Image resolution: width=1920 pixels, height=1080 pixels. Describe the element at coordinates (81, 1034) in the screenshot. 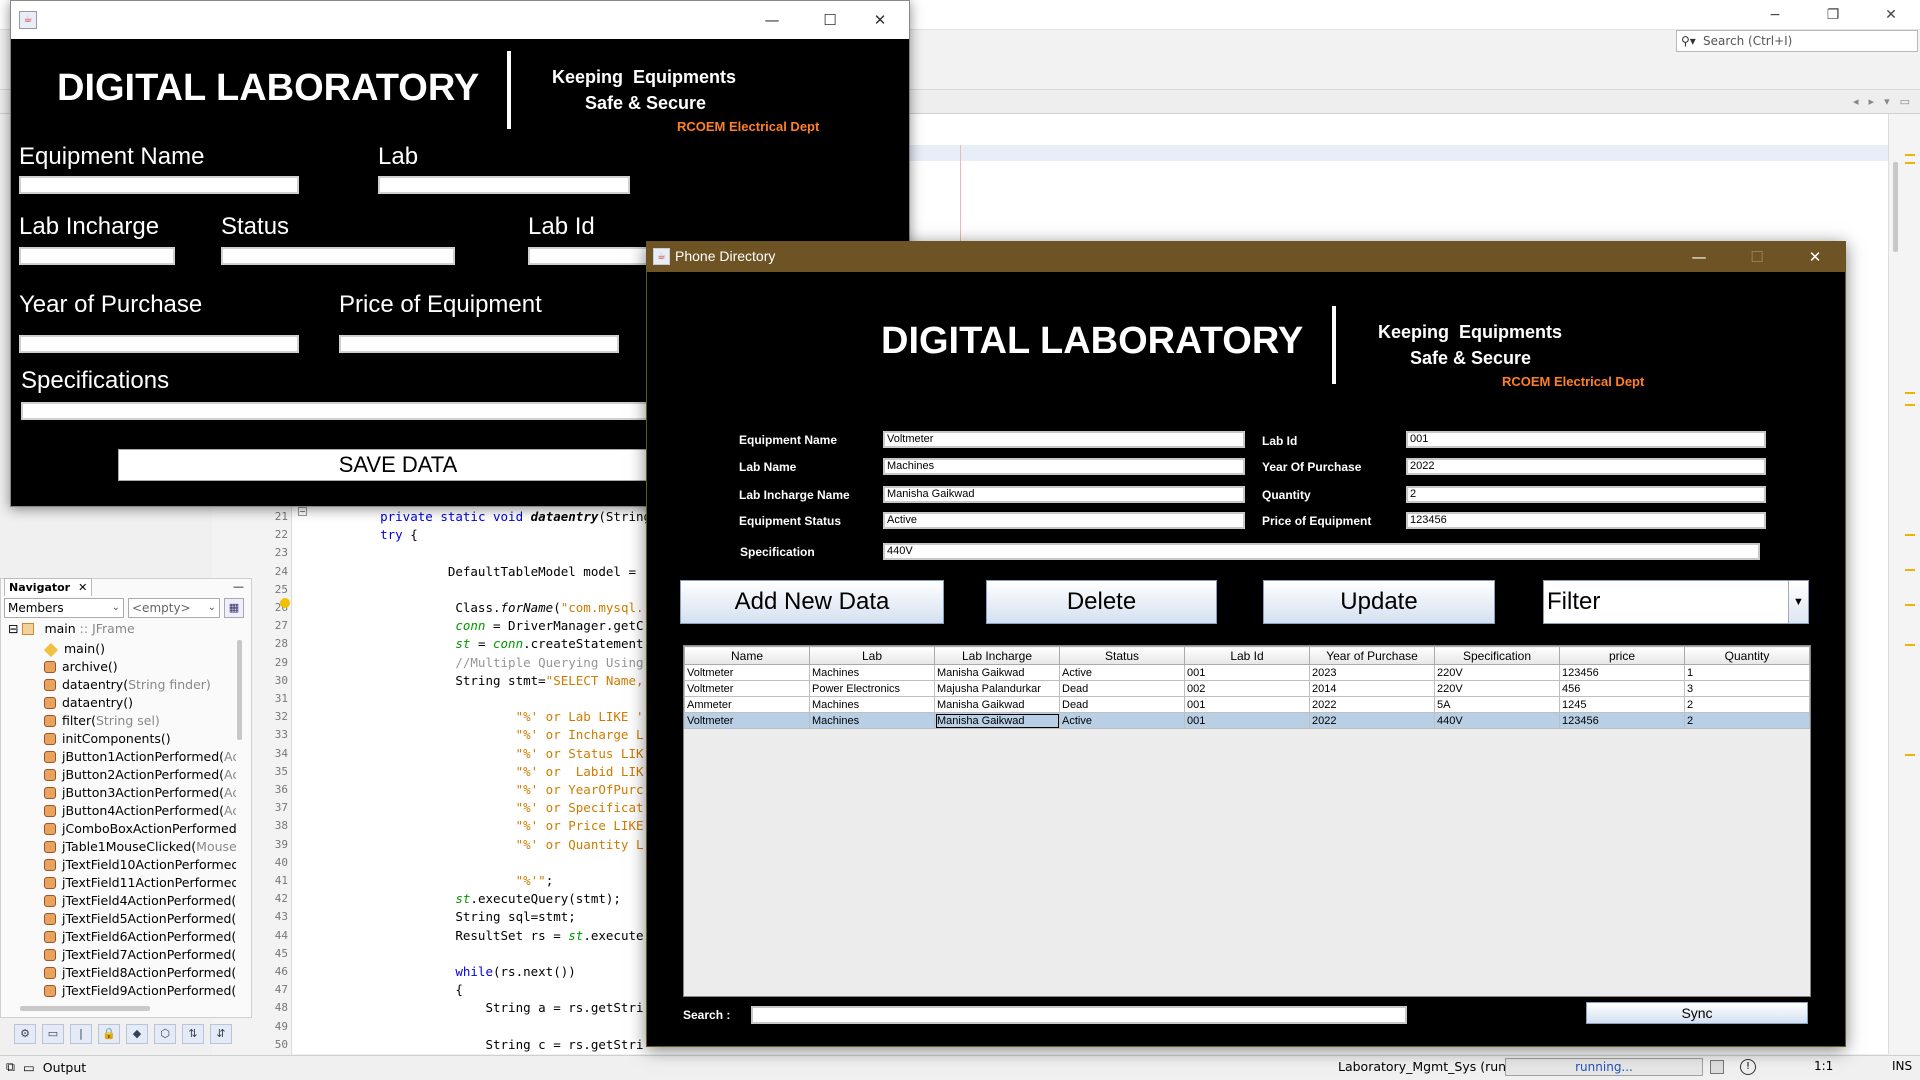

I see `static-icon: |` at that location.